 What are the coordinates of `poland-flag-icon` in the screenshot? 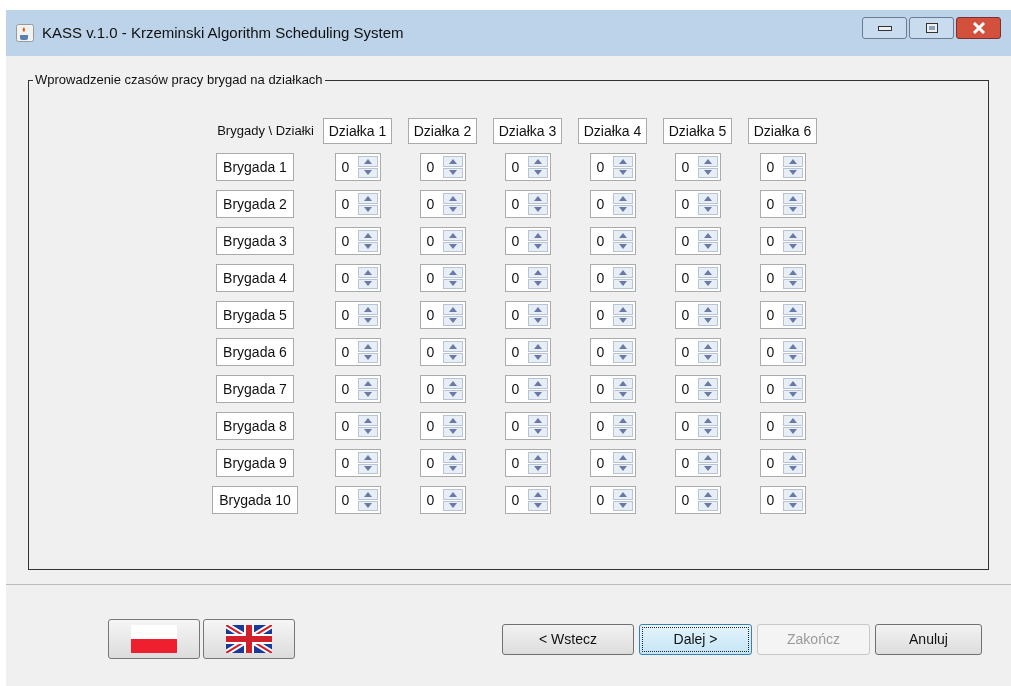 It's located at (154, 639).